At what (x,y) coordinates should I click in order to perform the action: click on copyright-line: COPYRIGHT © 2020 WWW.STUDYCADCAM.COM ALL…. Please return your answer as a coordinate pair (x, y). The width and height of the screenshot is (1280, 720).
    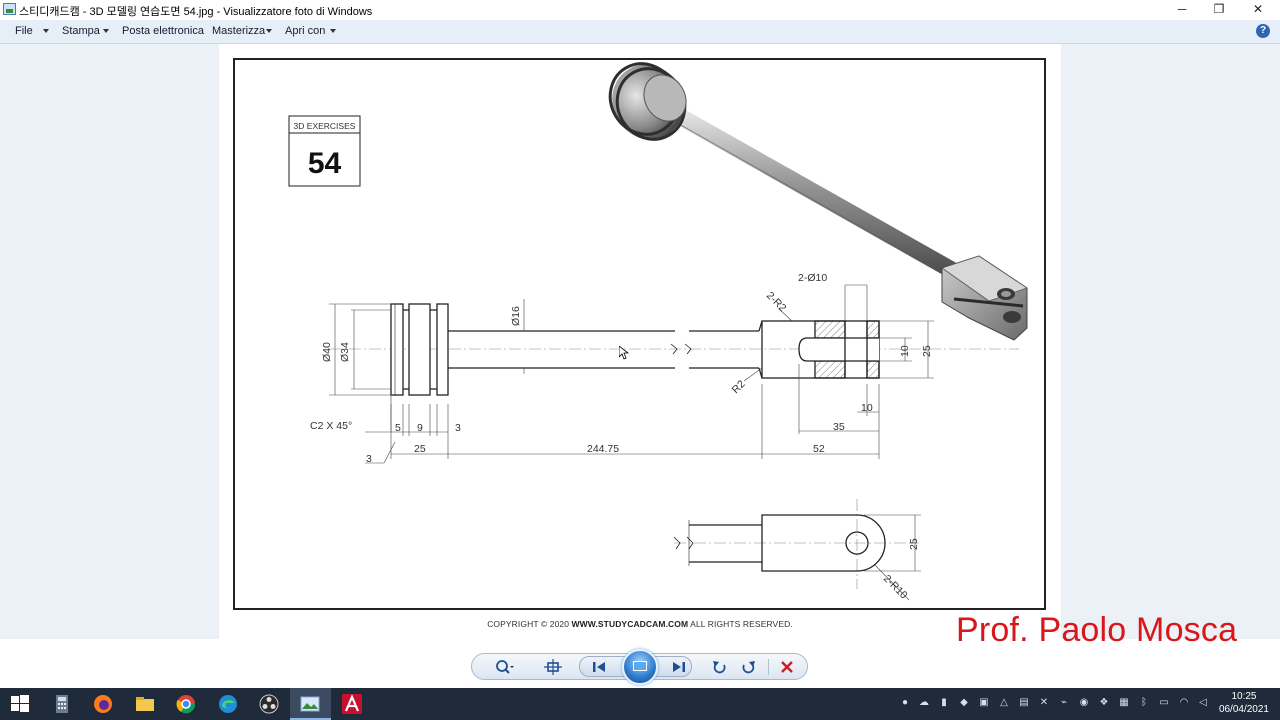
    Looking at the image, I should click on (640, 624).